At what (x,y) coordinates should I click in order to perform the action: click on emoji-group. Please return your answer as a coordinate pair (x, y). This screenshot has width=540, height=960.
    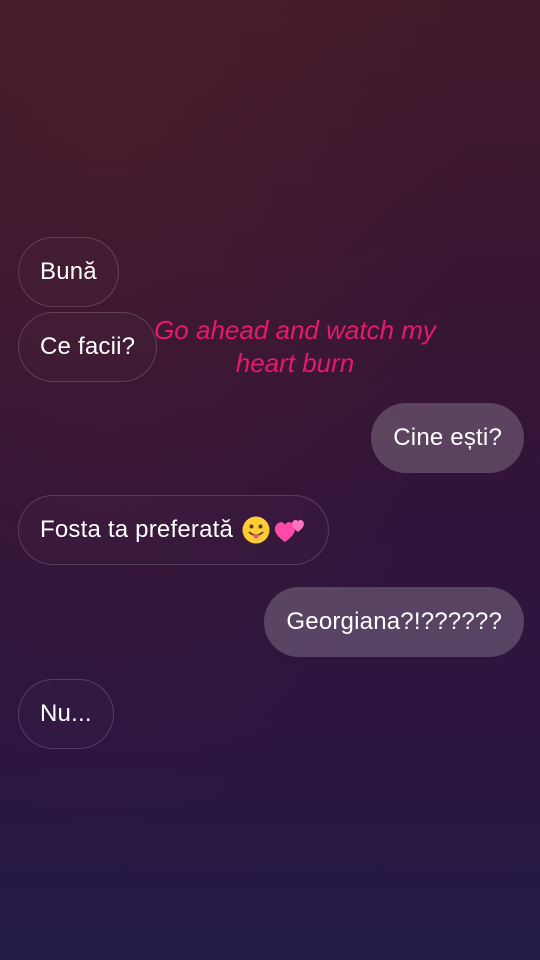
    Looking at the image, I should click on (274, 530).